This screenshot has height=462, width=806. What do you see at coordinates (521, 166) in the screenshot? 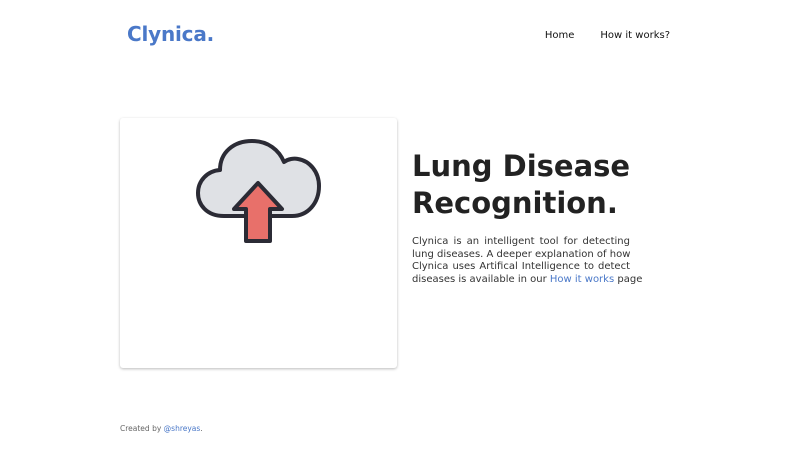
I see `title-line-1: Lung Disease` at bounding box center [521, 166].